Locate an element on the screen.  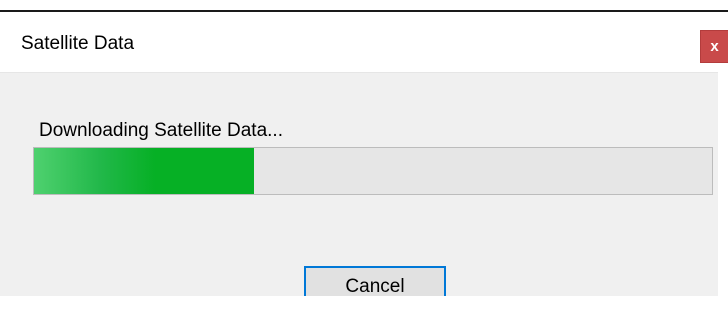
window-title: Satellite Data is located at coordinates (78, 43).